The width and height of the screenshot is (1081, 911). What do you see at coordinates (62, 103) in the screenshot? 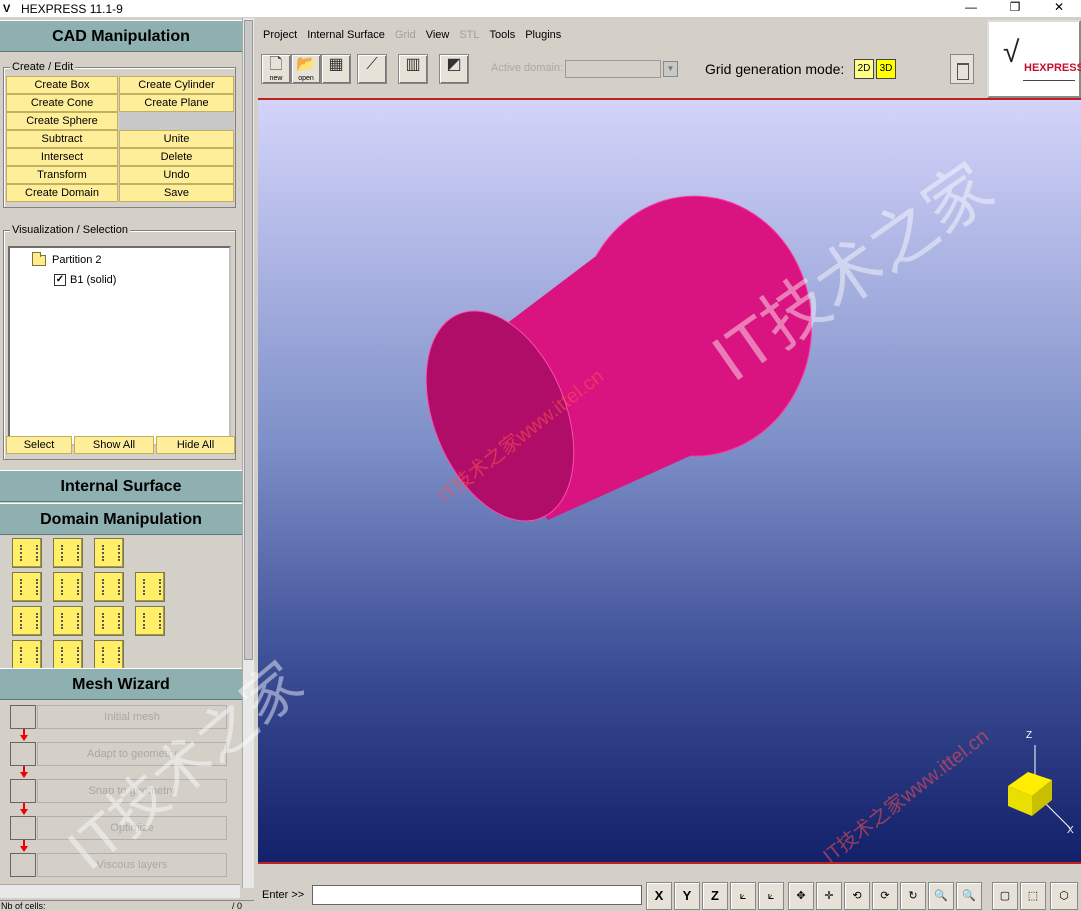
I see `cad-button-create-cone: Create Cone` at bounding box center [62, 103].